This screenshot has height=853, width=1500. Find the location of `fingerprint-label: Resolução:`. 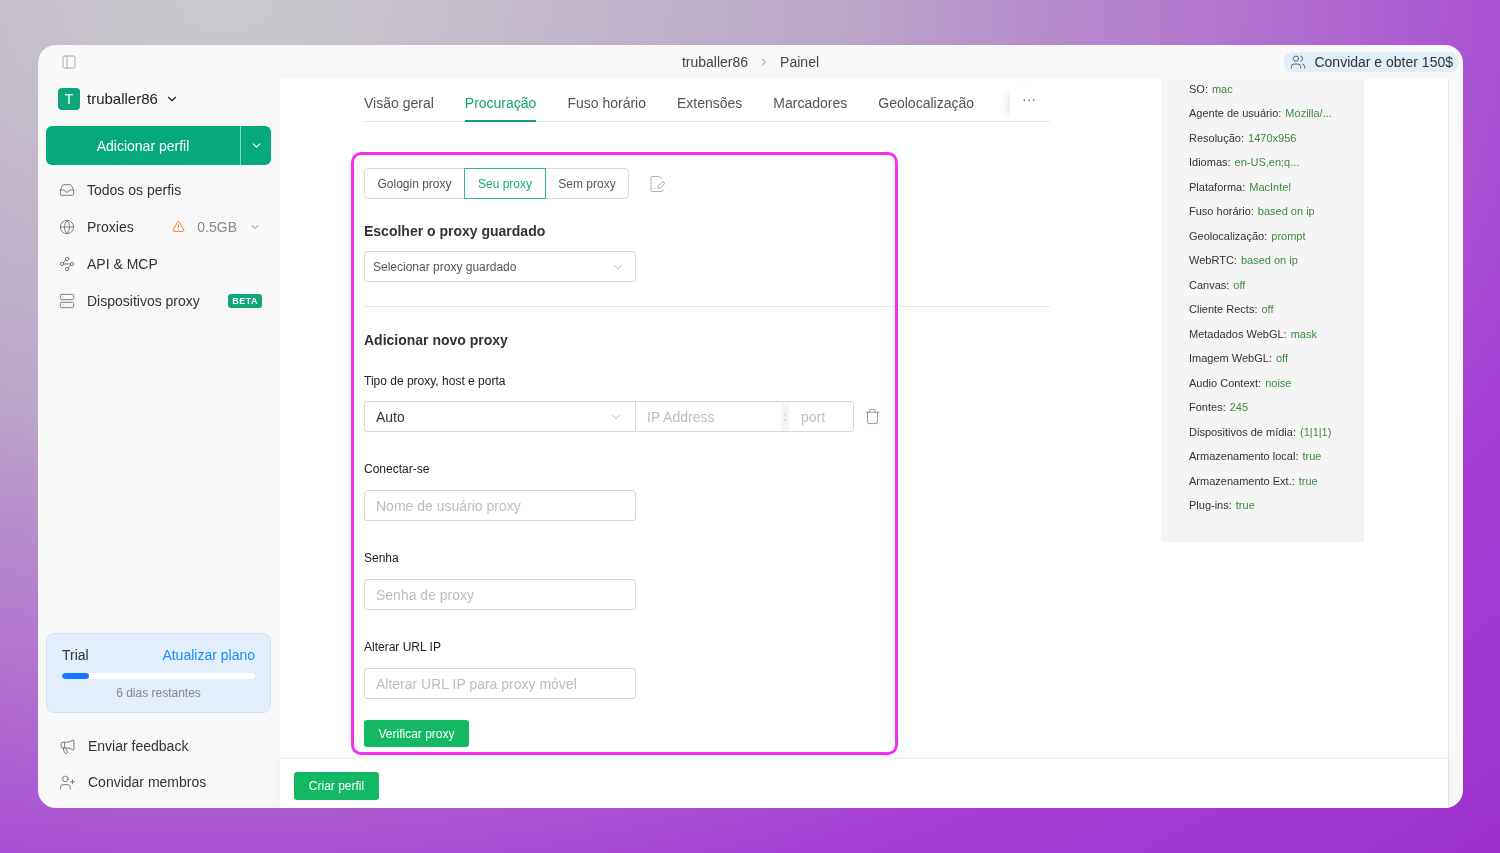

fingerprint-label: Resolução: is located at coordinates (1217, 137).